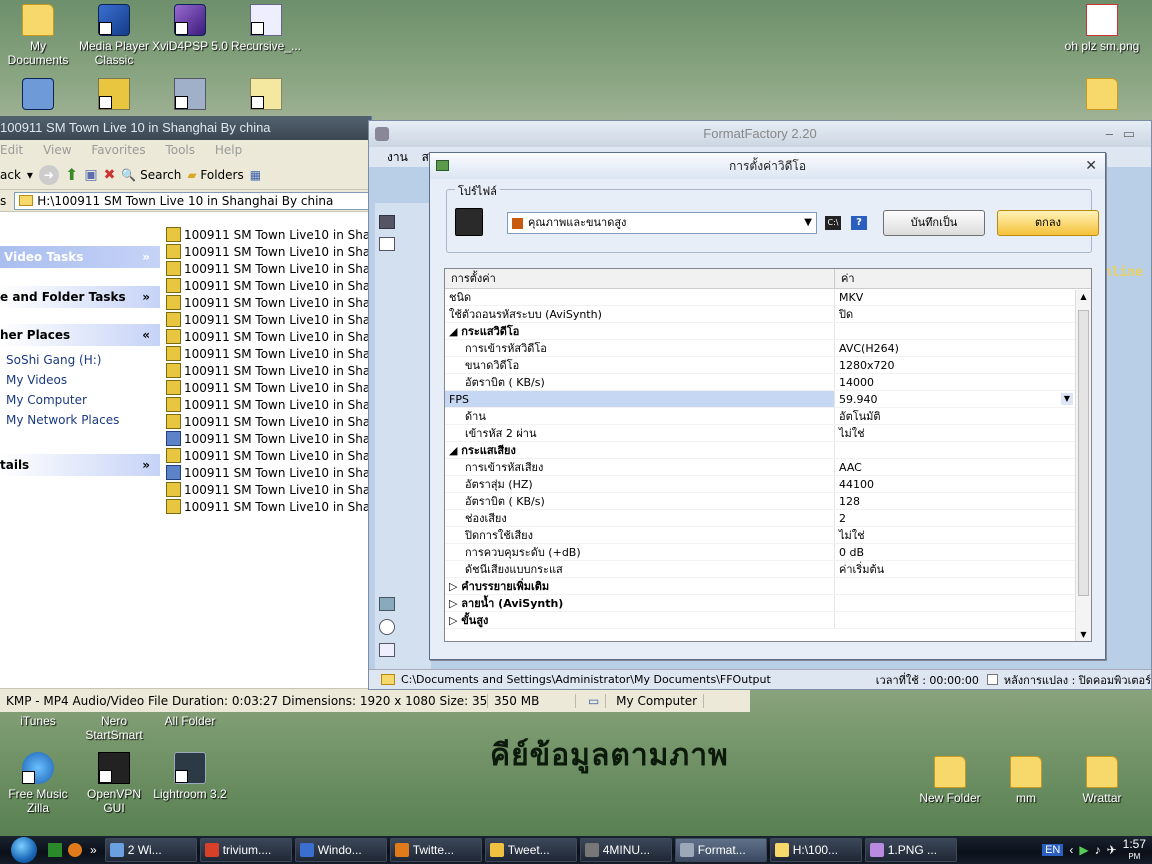  I want to click on grid-row: ชนิด MKV, so click(768, 297).